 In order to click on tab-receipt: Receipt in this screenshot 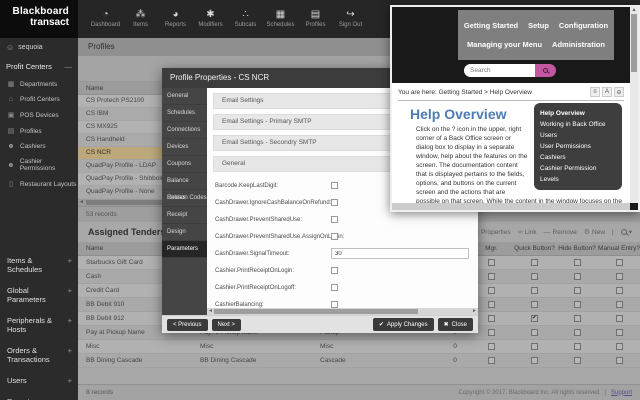, I will do `click(184, 215)`.